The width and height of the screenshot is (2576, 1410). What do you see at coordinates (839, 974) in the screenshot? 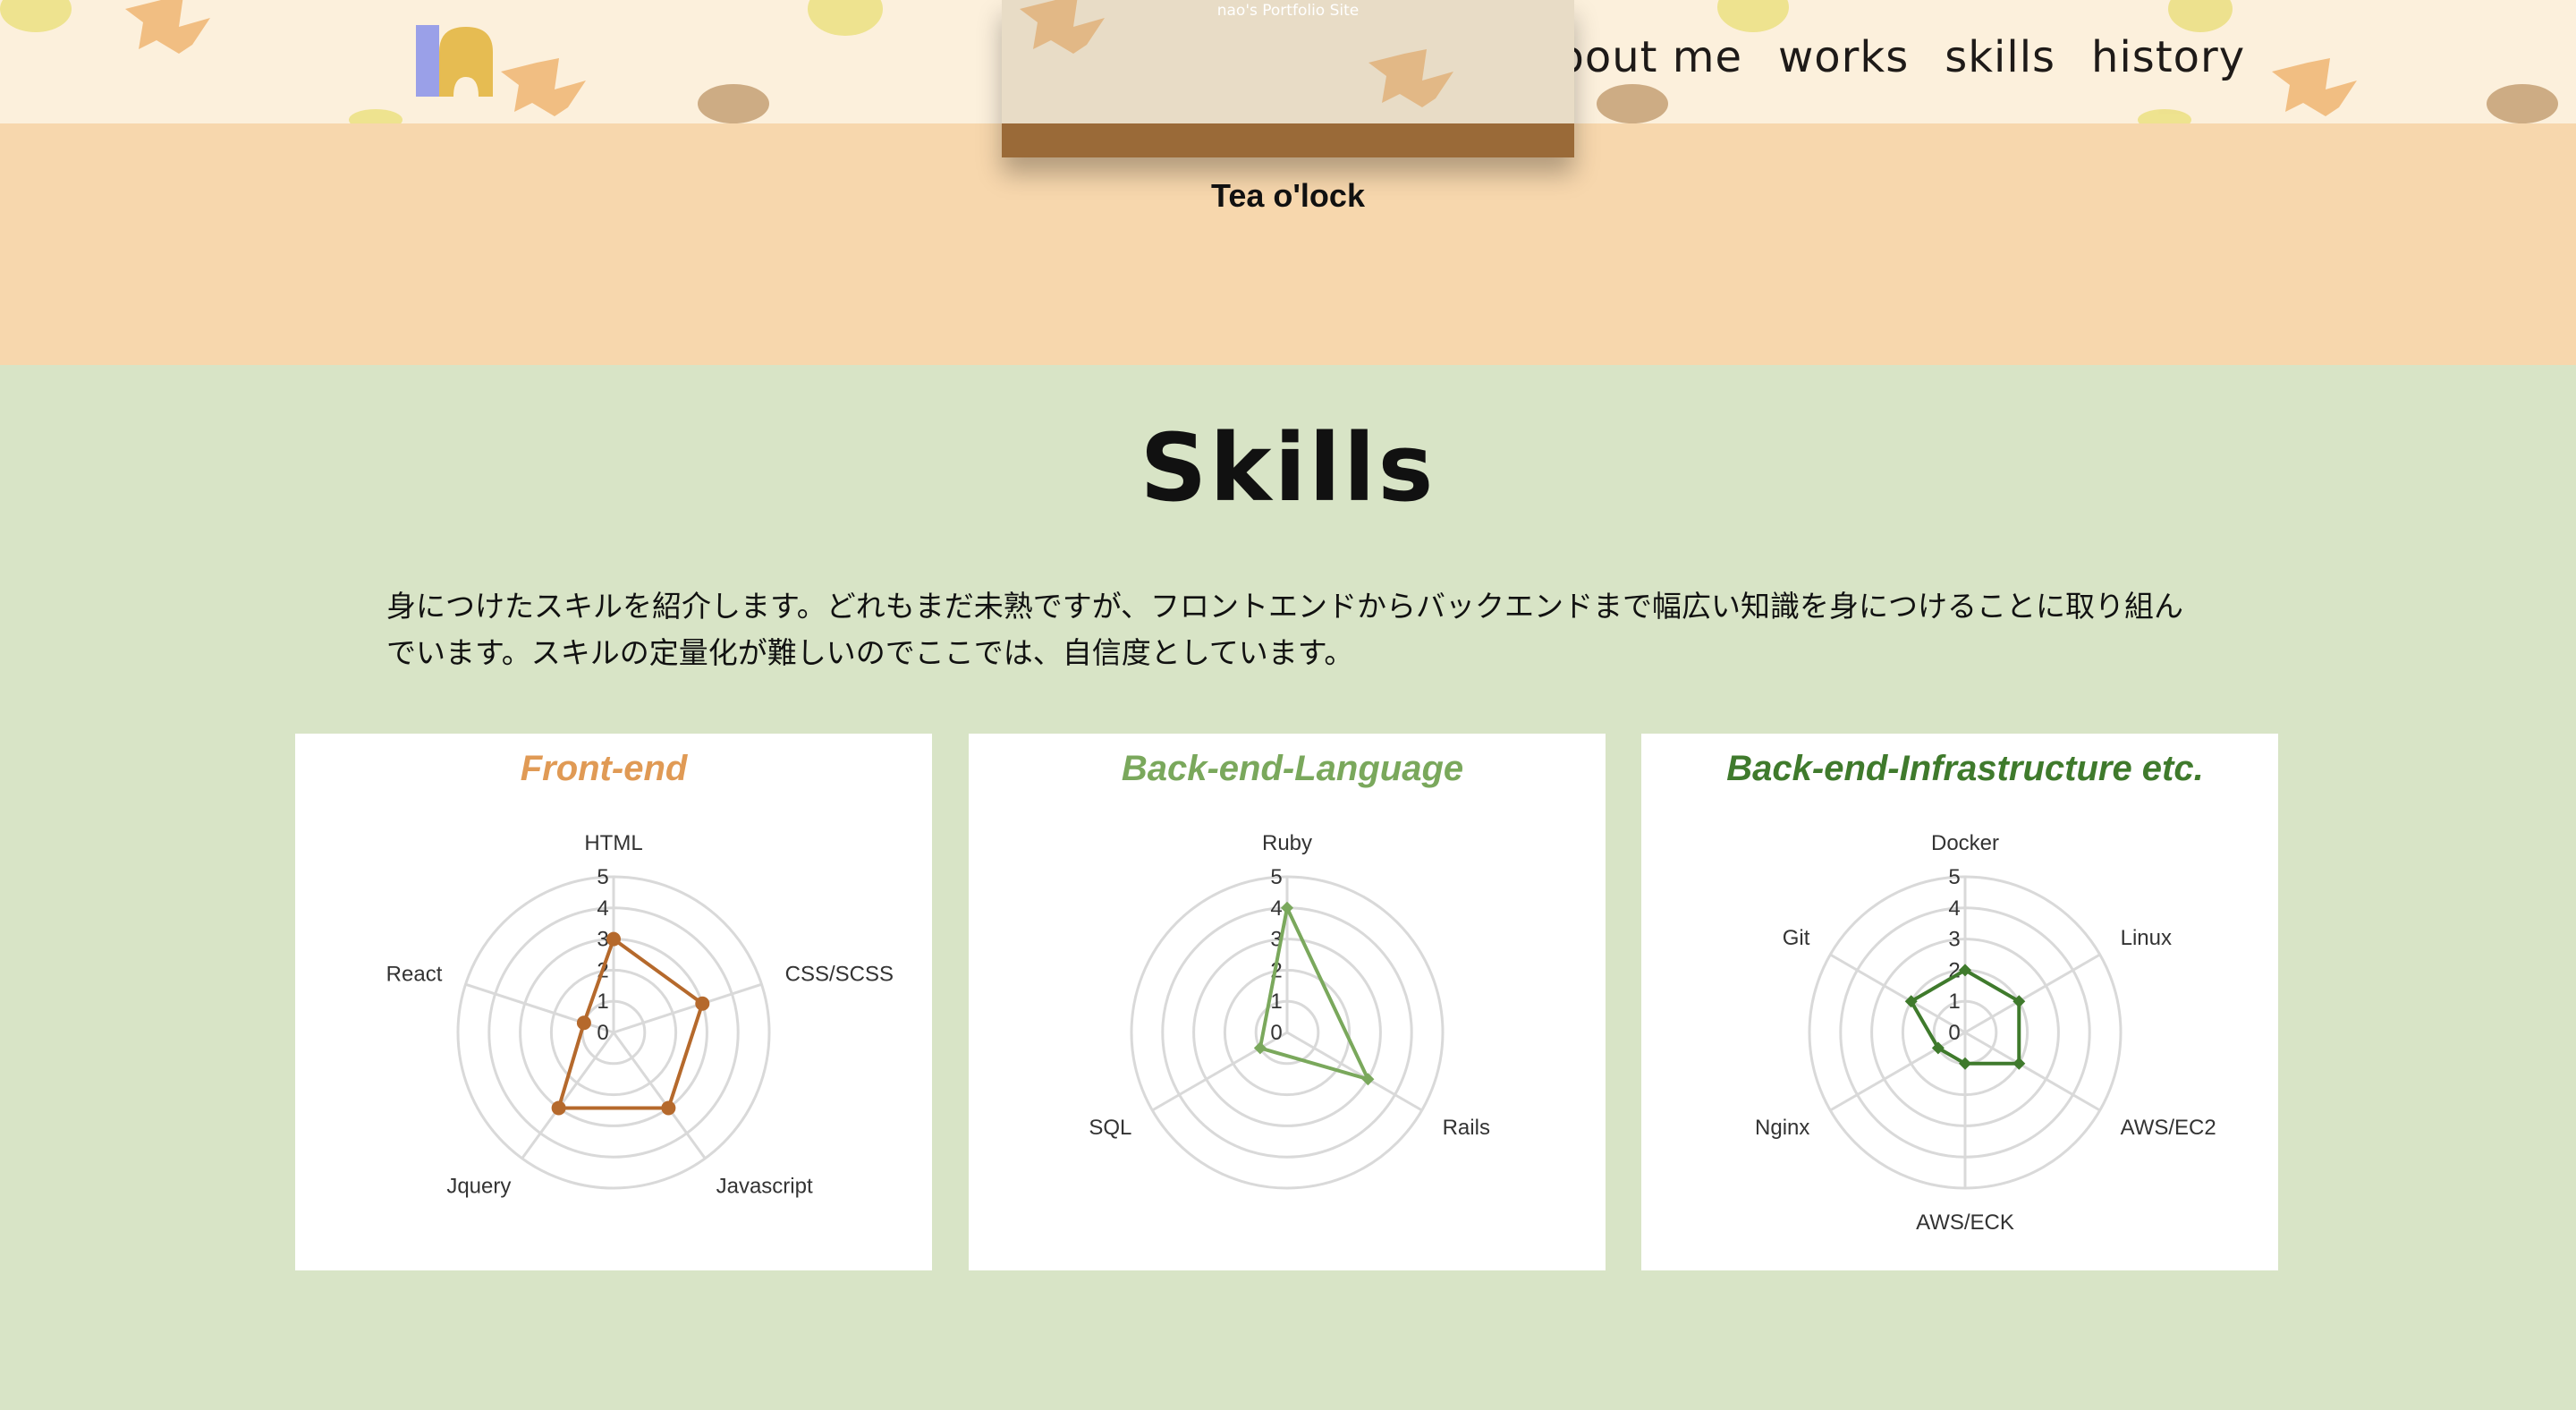
I see `axis-label: CSS/SCSS` at bounding box center [839, 974].